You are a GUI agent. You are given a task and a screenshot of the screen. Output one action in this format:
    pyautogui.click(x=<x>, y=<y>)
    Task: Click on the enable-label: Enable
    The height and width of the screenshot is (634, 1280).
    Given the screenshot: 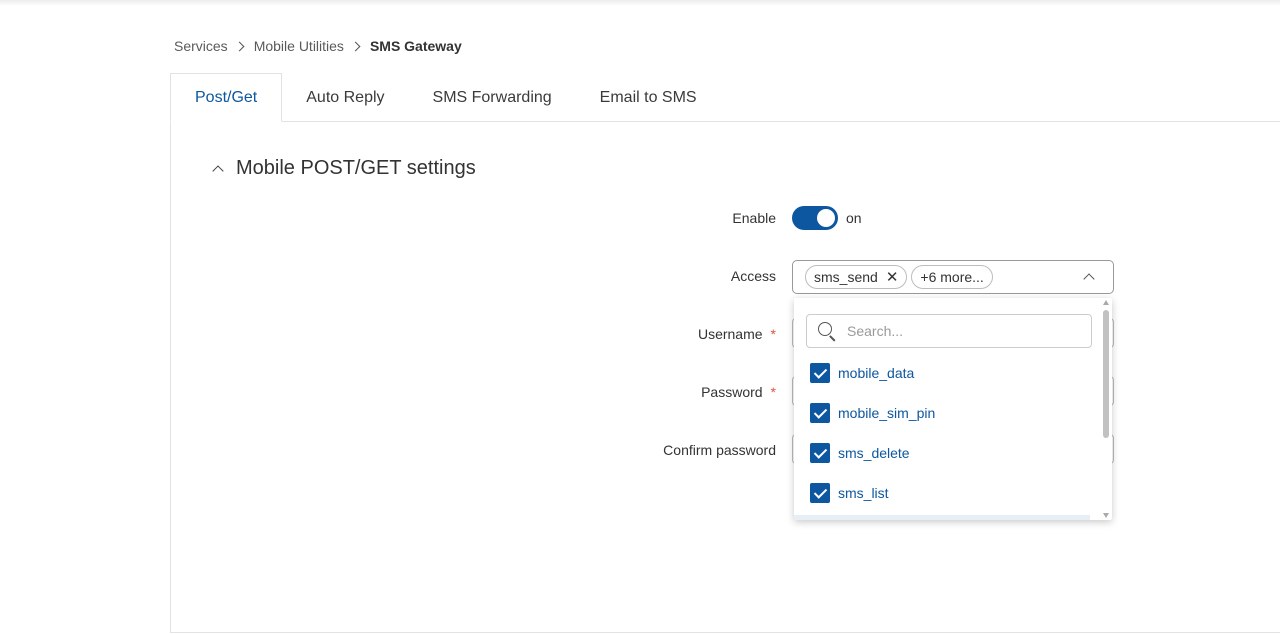 What is the action you would take?
    pyautogui.click(x=754, y=218)
    